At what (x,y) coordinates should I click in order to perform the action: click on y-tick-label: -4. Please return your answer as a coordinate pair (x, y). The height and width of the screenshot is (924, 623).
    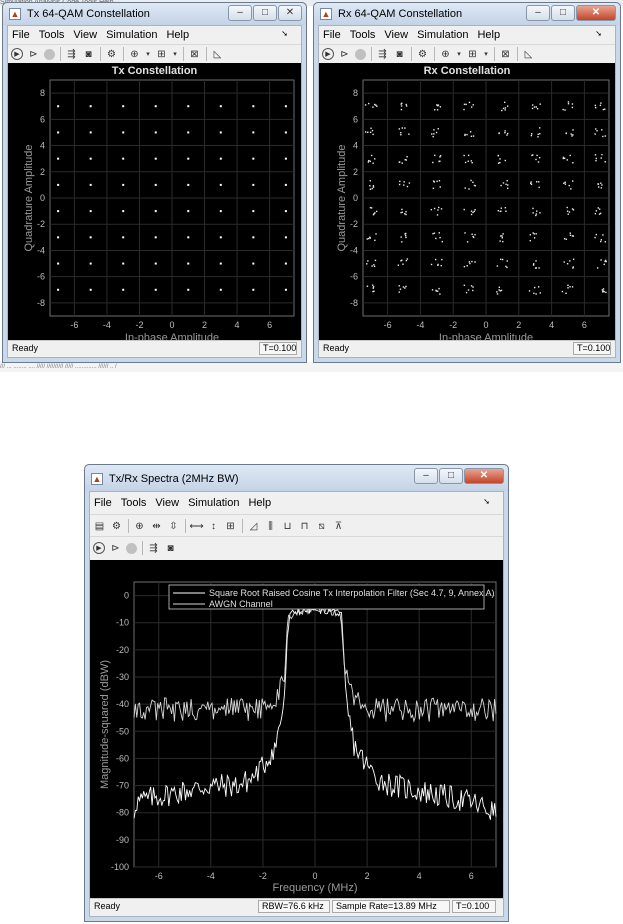
    Looking at the image, I should click on (41, 250).